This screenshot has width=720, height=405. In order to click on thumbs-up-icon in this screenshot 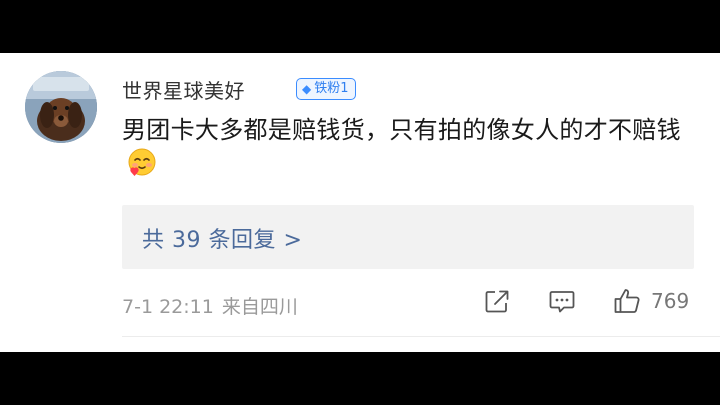, I will do `click(627, 301)`.